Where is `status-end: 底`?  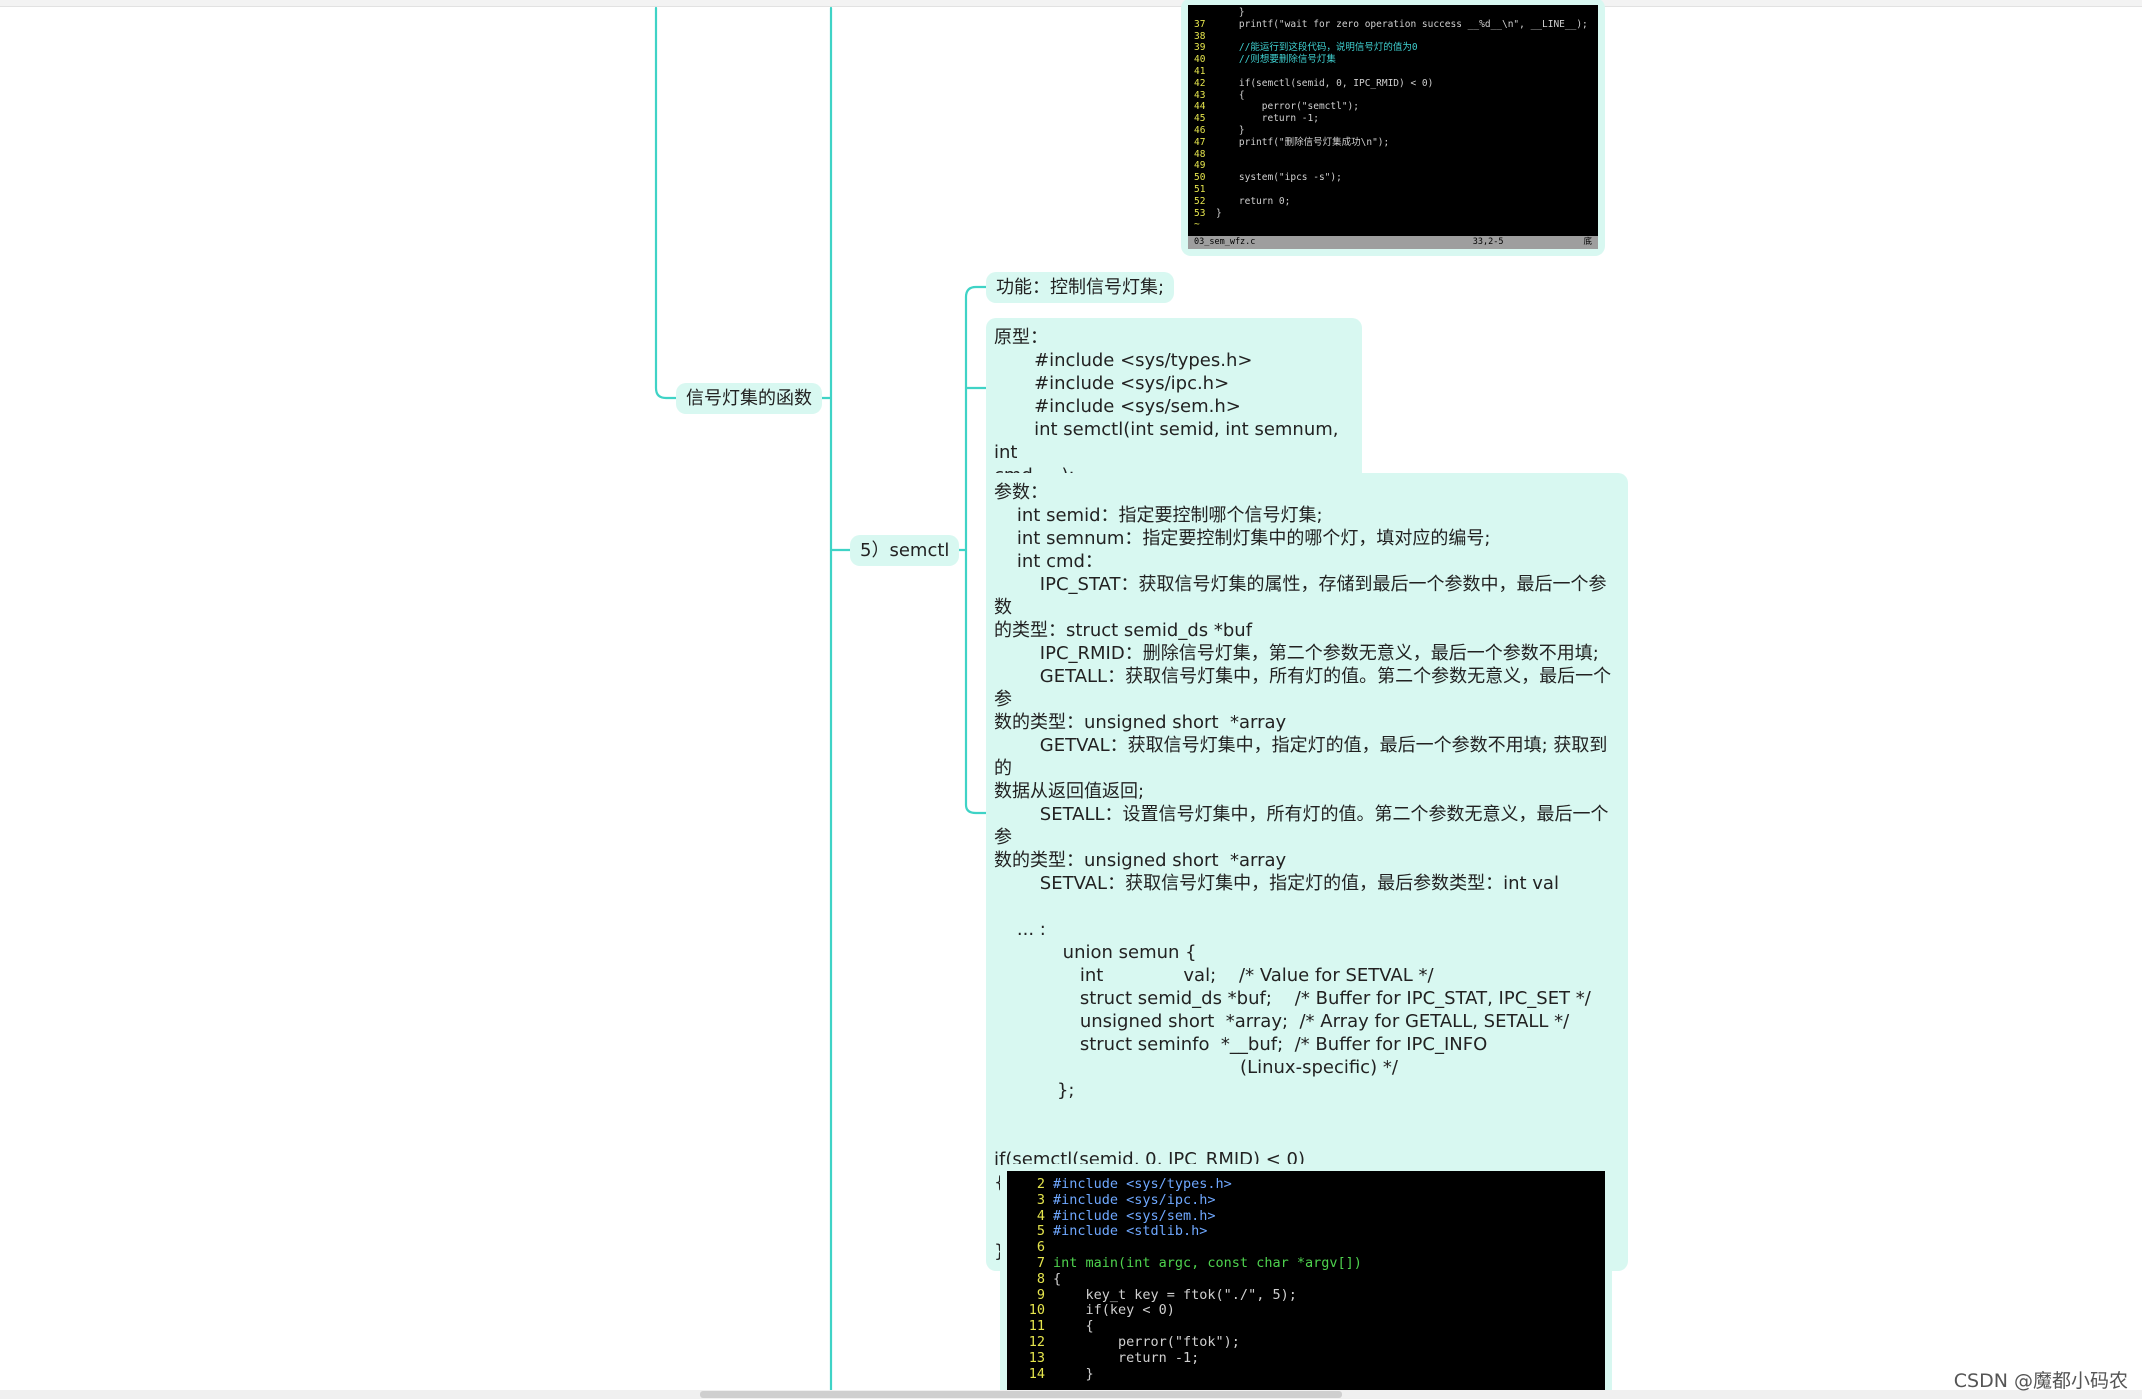
status-end: 底 is located at coordinates (1587, 242).